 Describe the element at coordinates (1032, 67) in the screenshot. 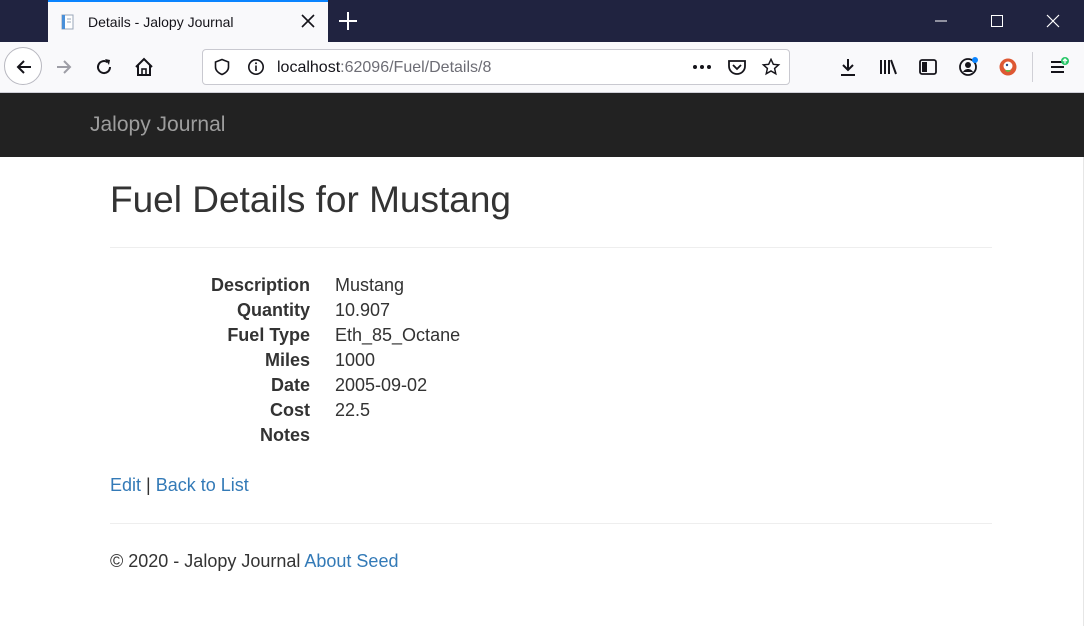

I see `toolbar-separator` at that location.